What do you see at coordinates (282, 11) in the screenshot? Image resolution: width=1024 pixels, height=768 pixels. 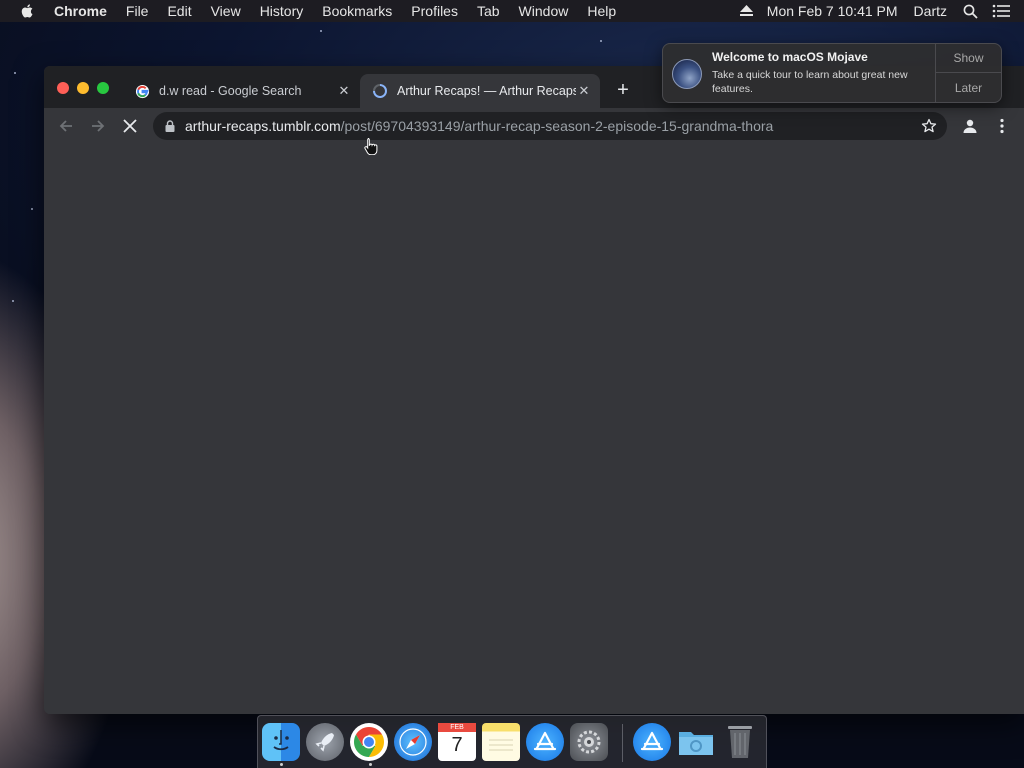 I see `menu-history: History` at bounding box center [282, 11].